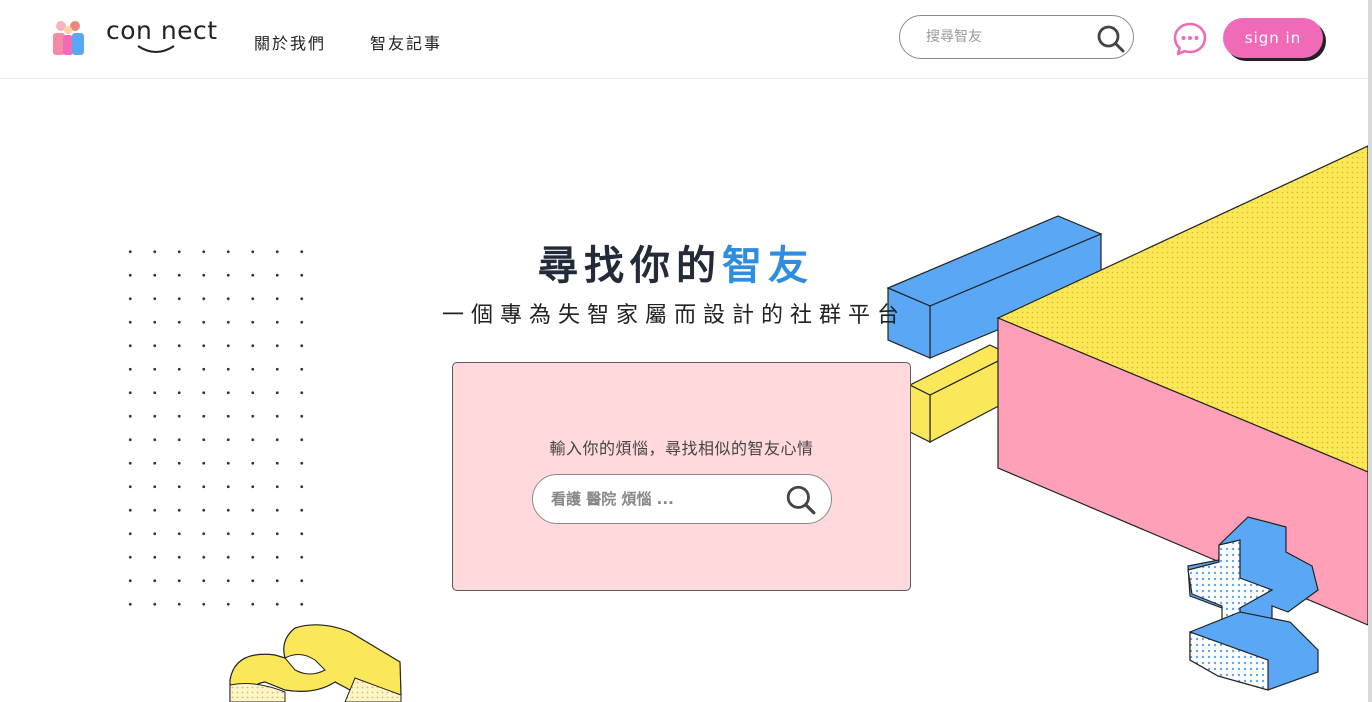  What do you see at coordinates (768, 266) in the screenshot?
I see `hero-title-accent: 智友` at bounding box center [768, 266].